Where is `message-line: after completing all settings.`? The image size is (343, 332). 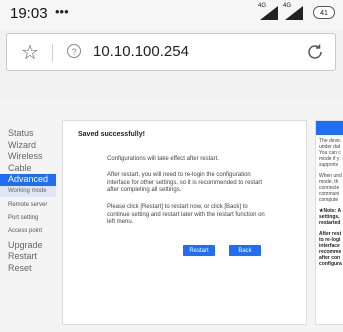
message-line: after completing all settings. is located at coordinates (144, 190).